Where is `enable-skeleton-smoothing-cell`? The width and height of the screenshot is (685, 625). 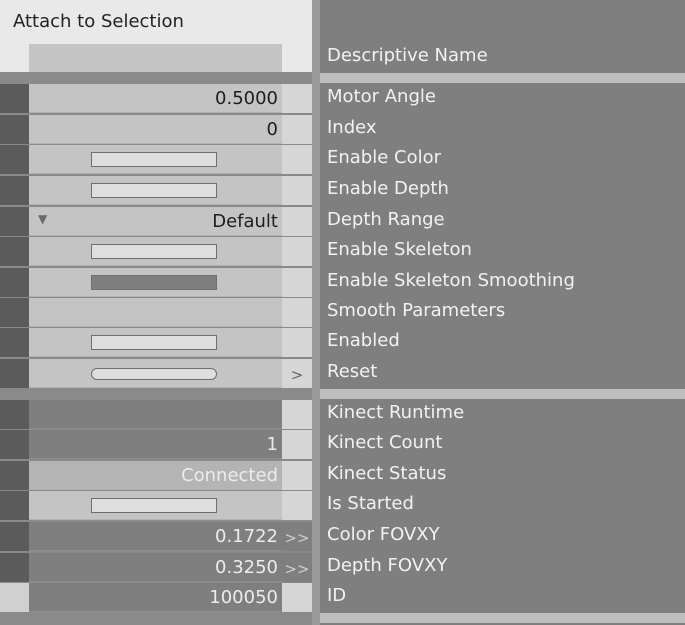
enable-skeleton-smoothing-cell is located at coordinates (155, 282).